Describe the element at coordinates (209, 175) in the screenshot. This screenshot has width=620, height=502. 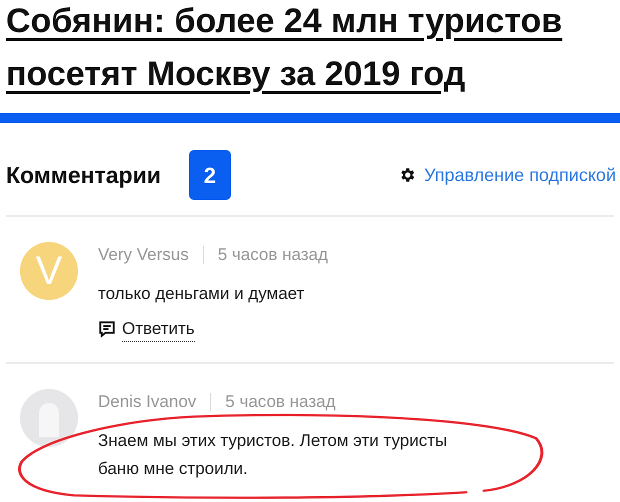
I see `comment-count: 2` at that location.